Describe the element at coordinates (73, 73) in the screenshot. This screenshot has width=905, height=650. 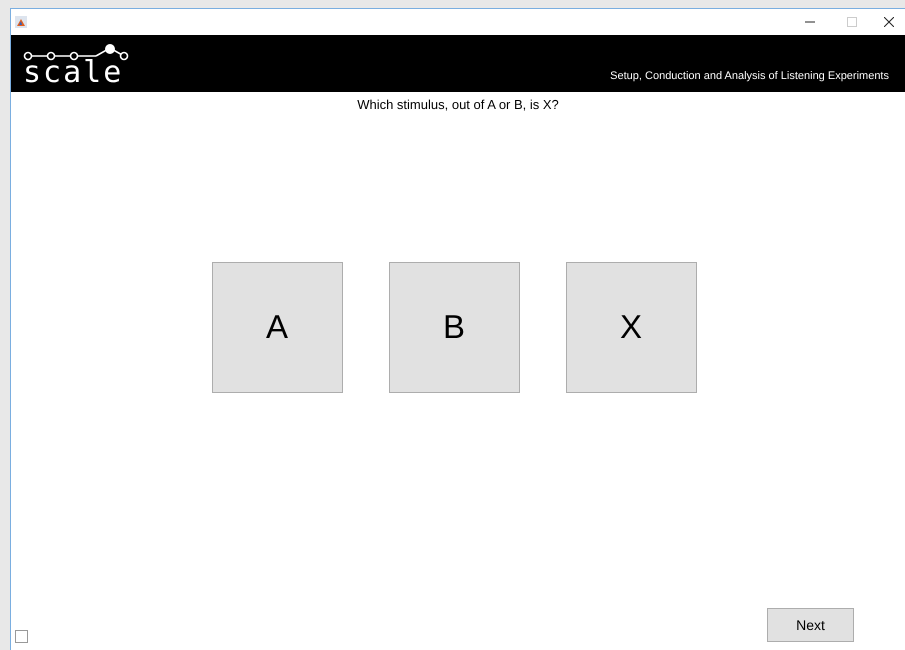
I see `logo-text: scale` at that location.